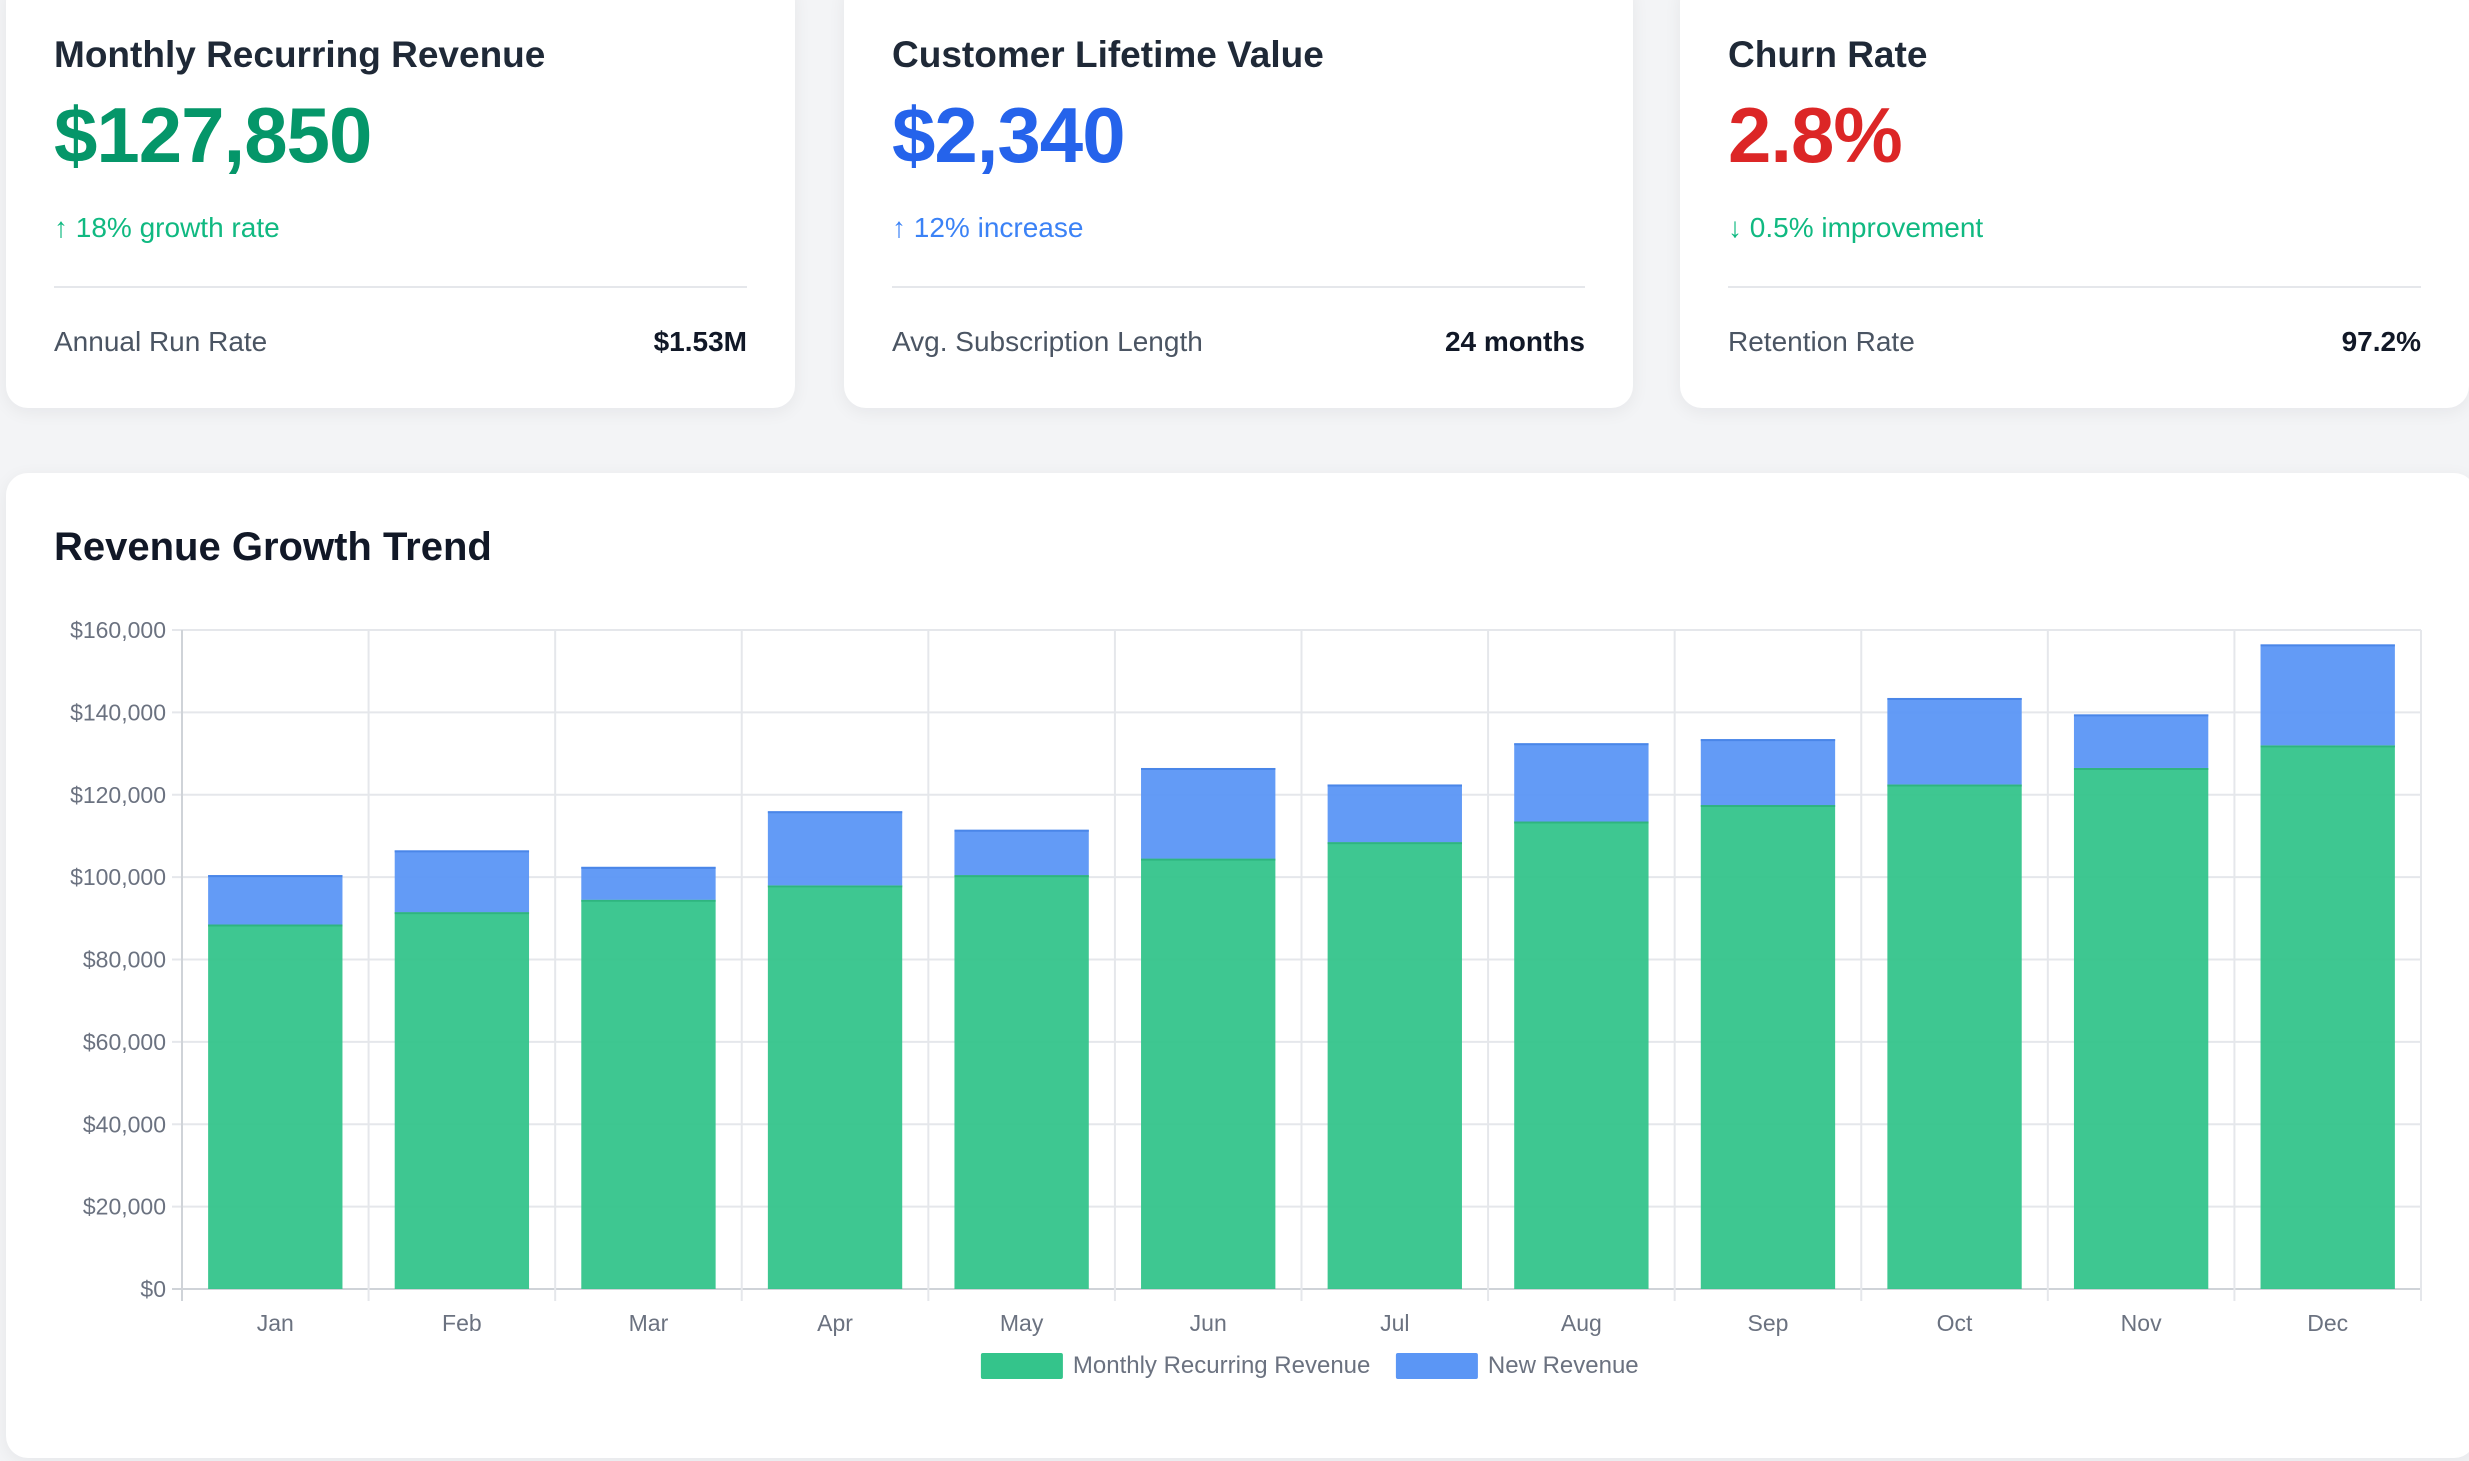  What do you see at coordinates (124, 1207) in the screenshot?
I see `y-tick-label: $20,000` at bounding box center [124, 1207].